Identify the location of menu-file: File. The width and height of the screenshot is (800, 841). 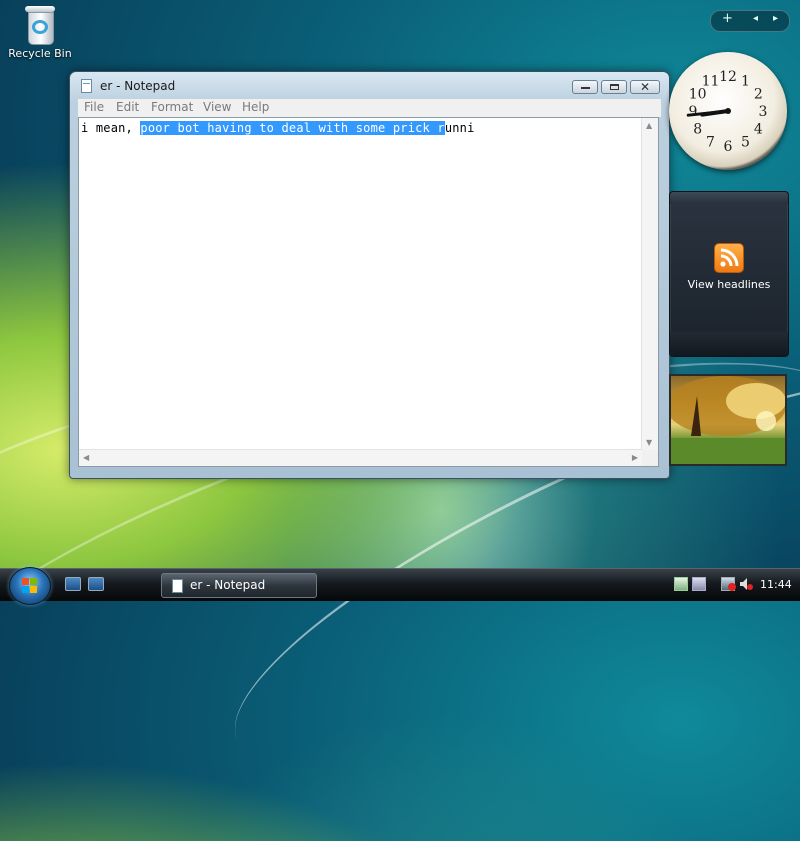
(94, 107).